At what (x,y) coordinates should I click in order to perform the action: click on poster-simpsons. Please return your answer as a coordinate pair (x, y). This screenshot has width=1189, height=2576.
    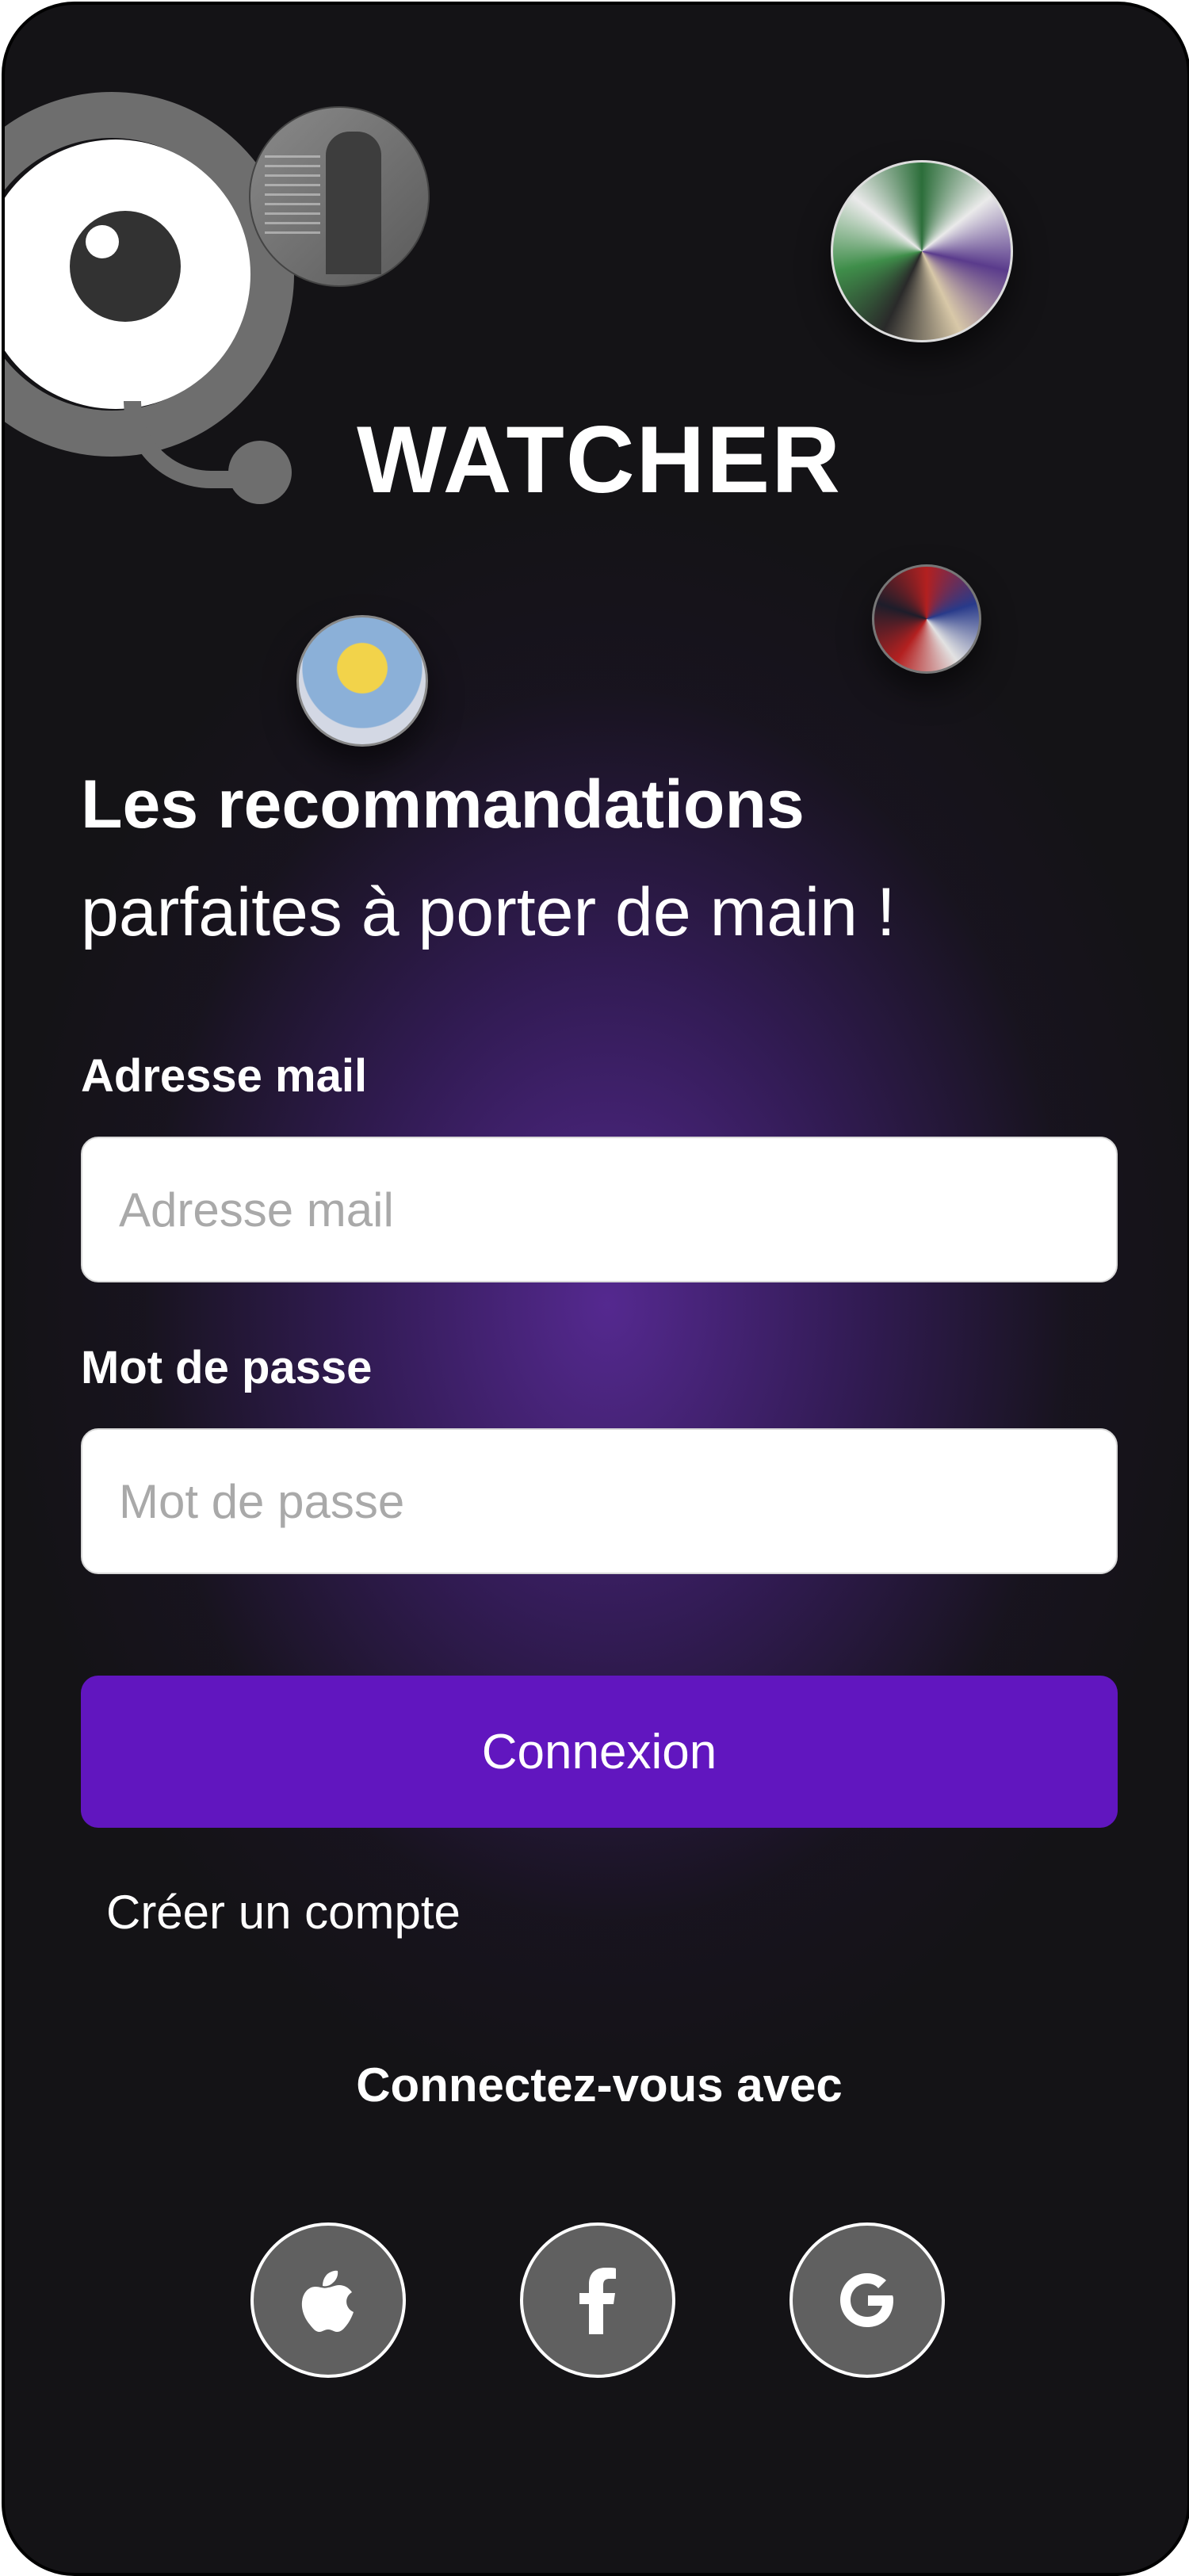
    Looking at the image, I should click on (362, 681).